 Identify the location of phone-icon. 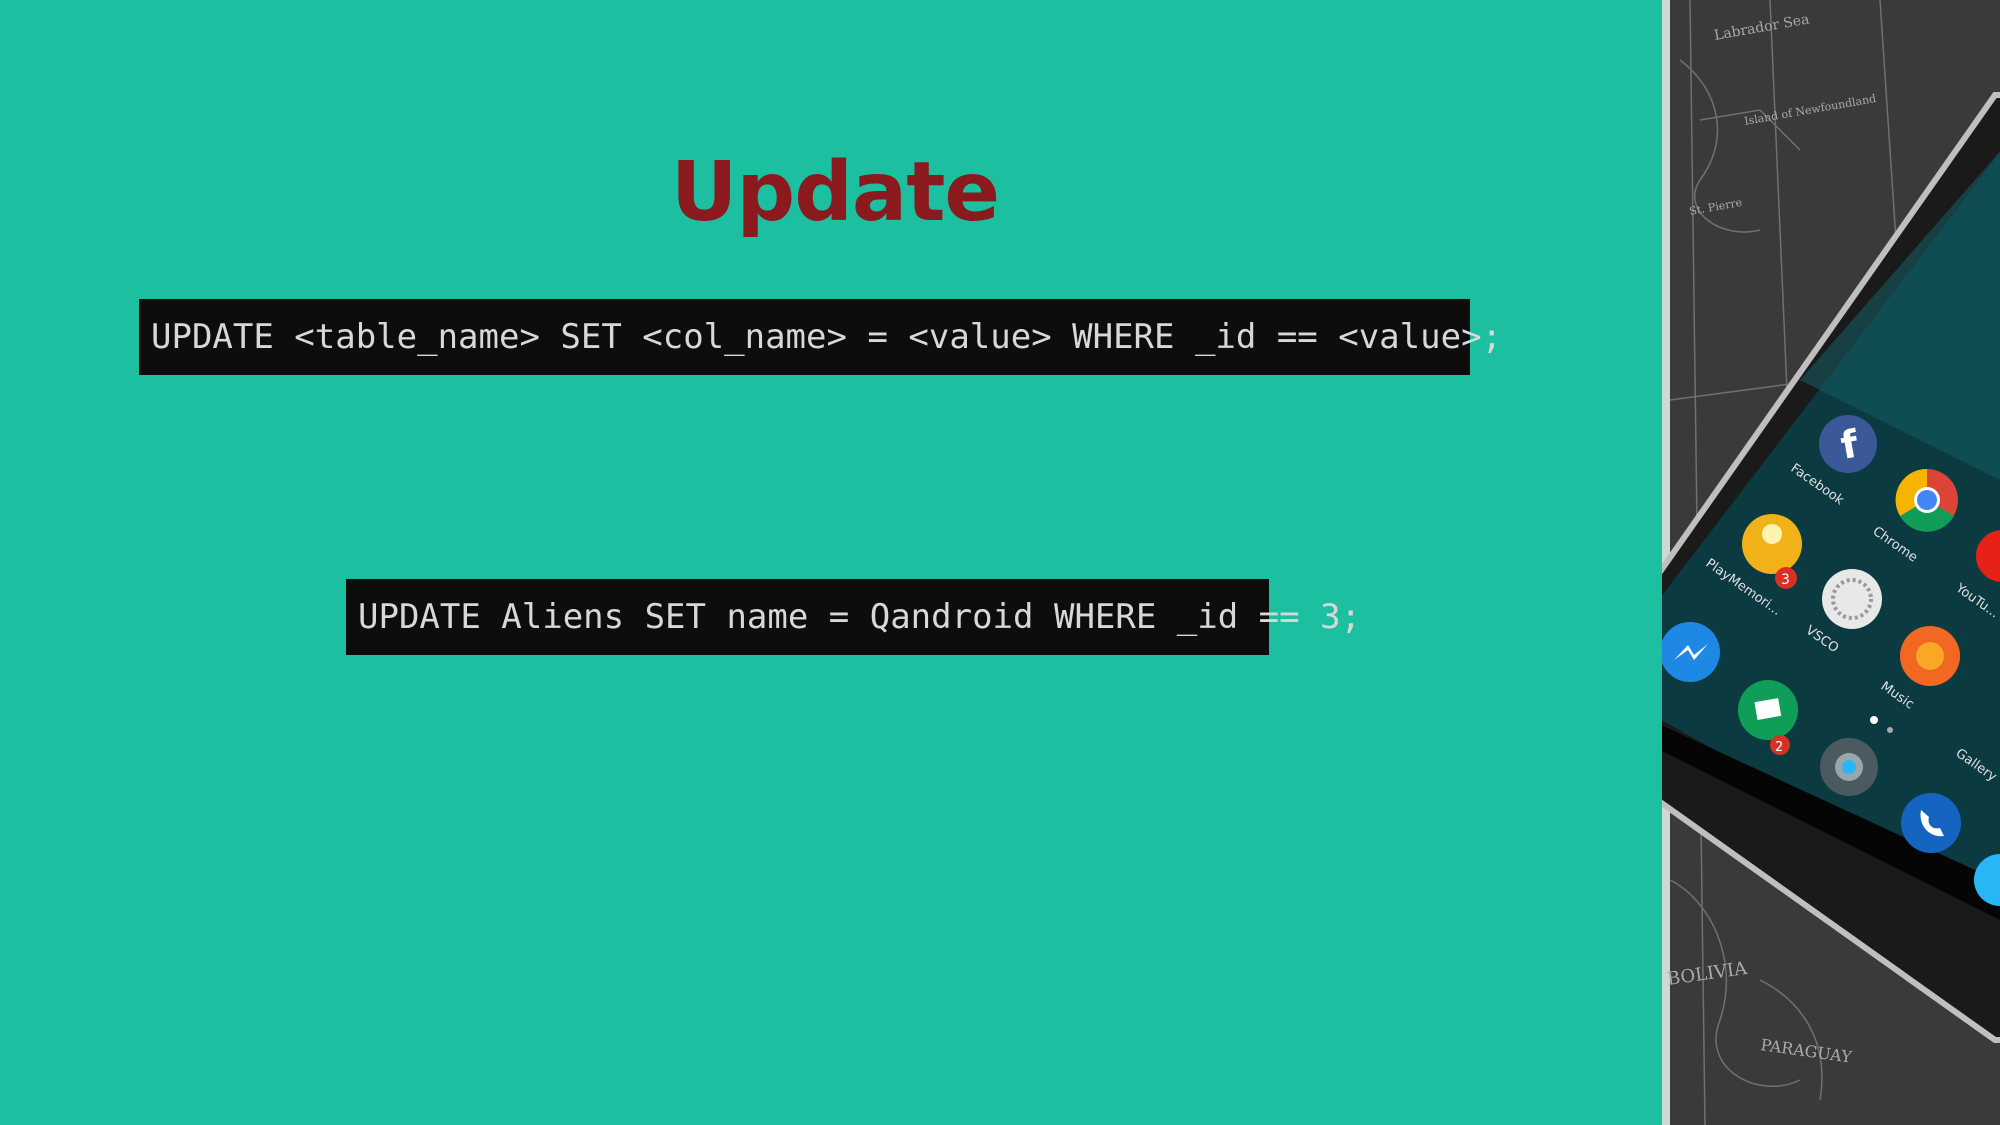
(1931, 823).